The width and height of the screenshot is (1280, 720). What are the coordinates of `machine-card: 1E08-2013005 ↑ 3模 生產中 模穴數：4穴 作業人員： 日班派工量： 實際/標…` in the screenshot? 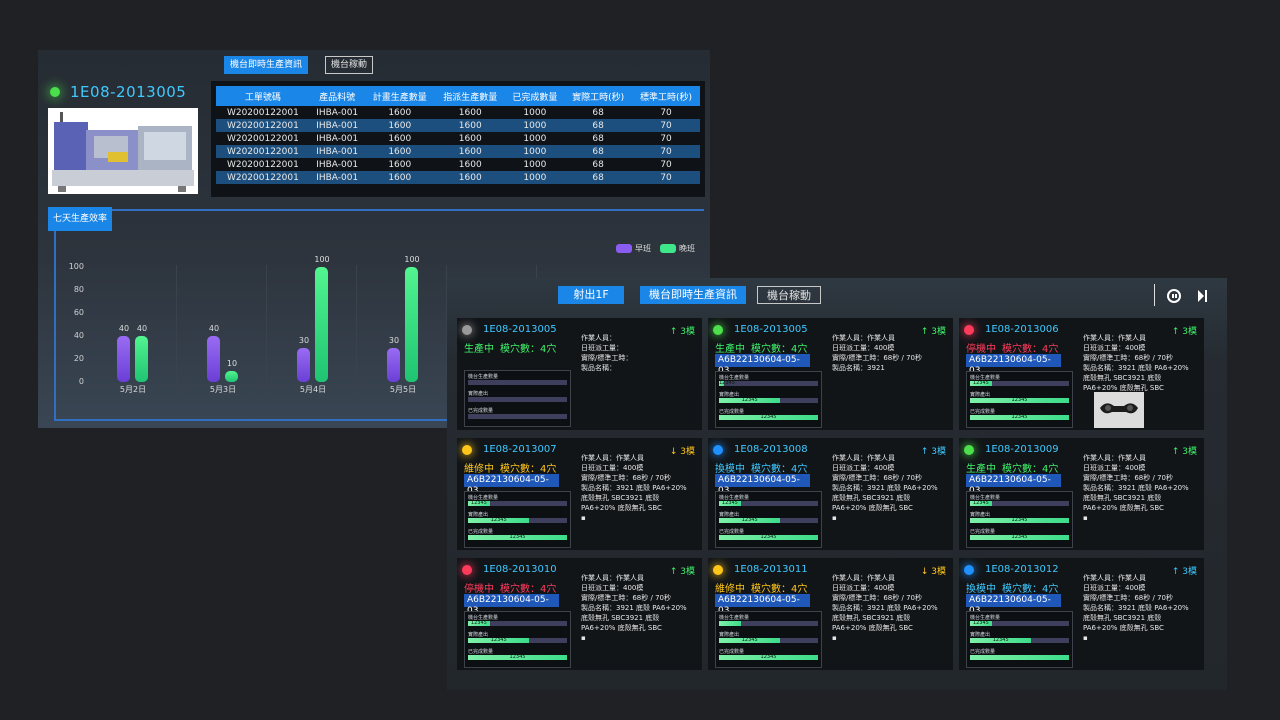 It's located at (579, 374).